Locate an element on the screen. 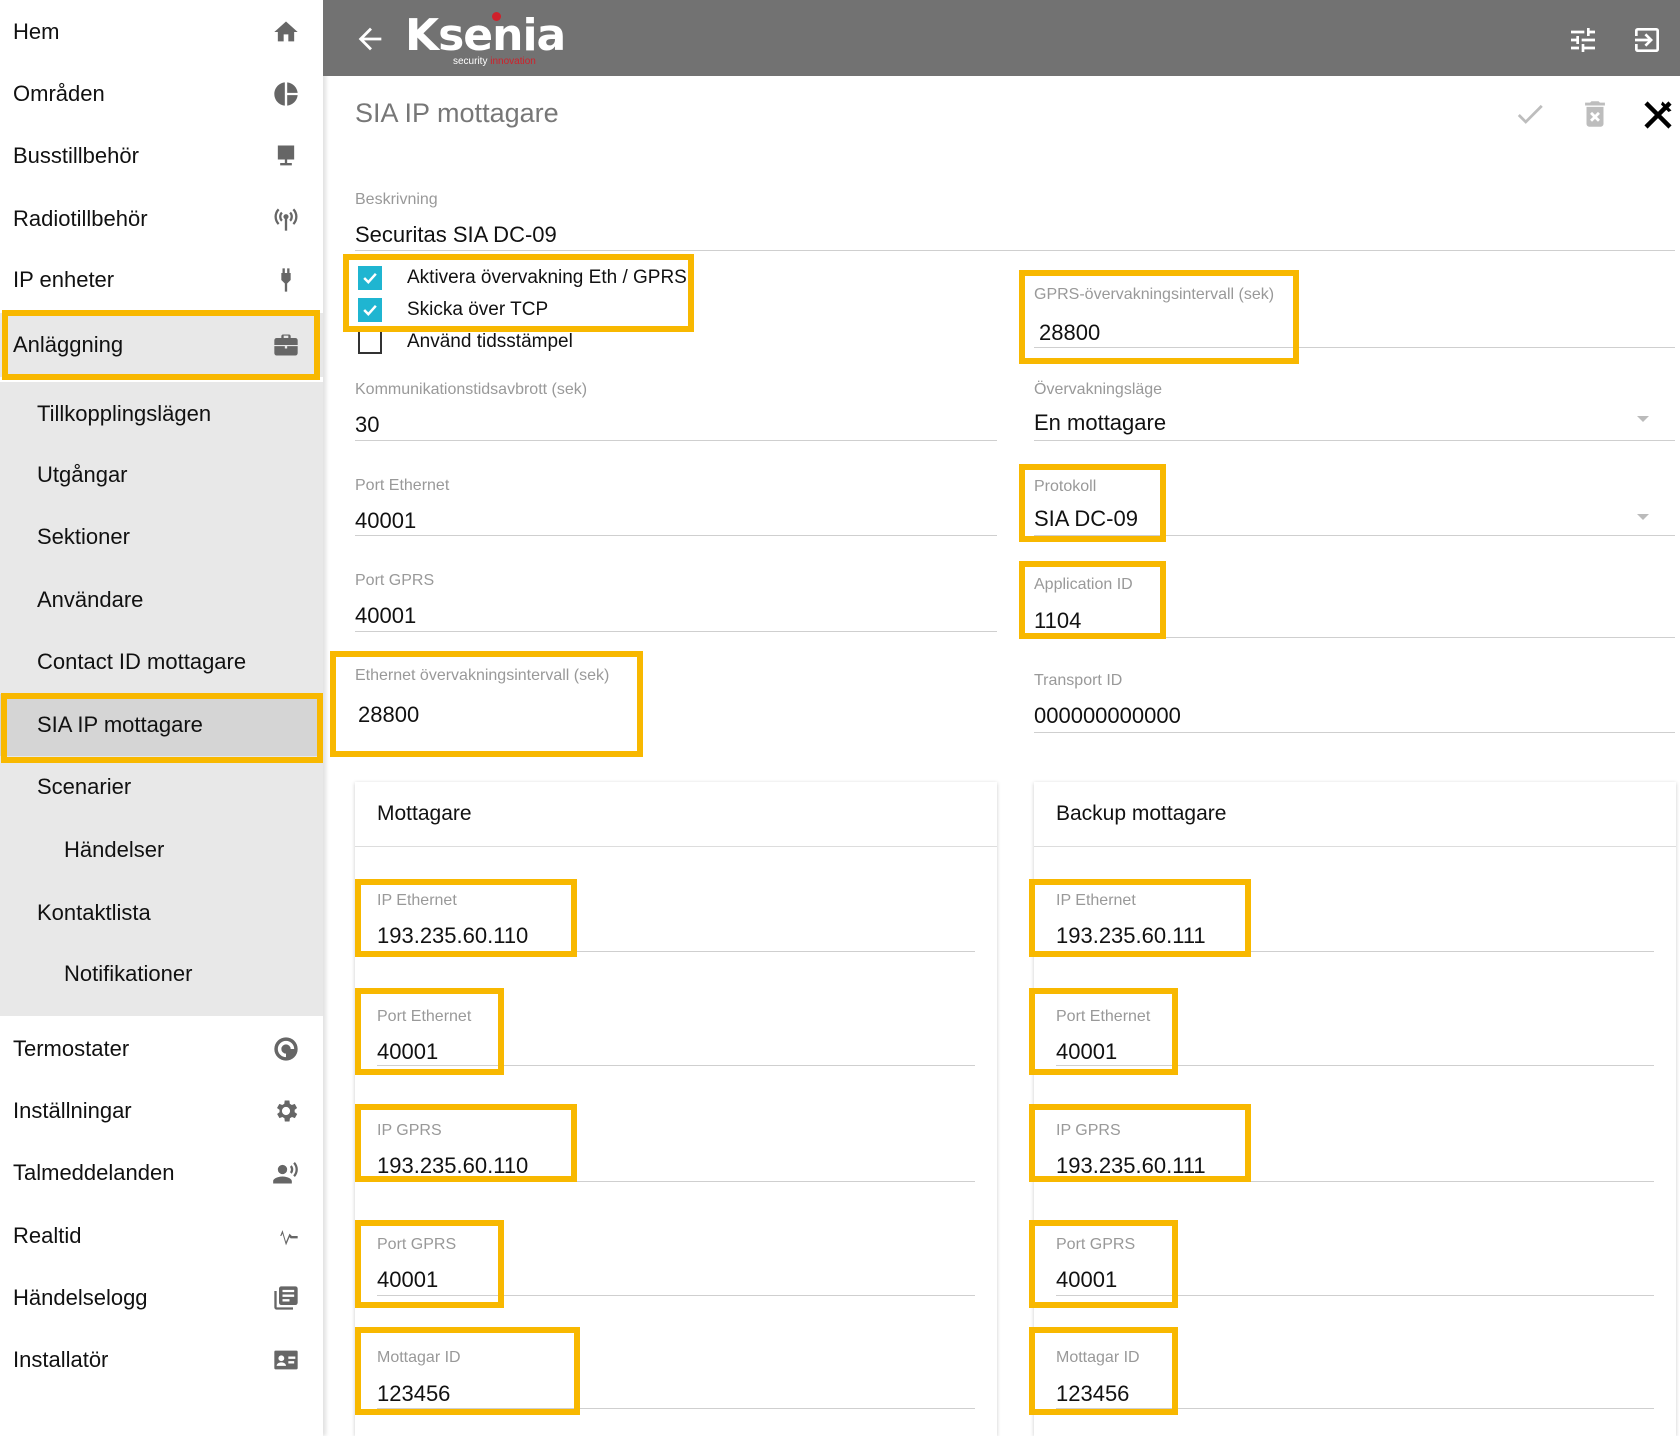 The image size is (1680, 1436). port-gprs-label: Port GPRS is located at coordinates (395, 580).